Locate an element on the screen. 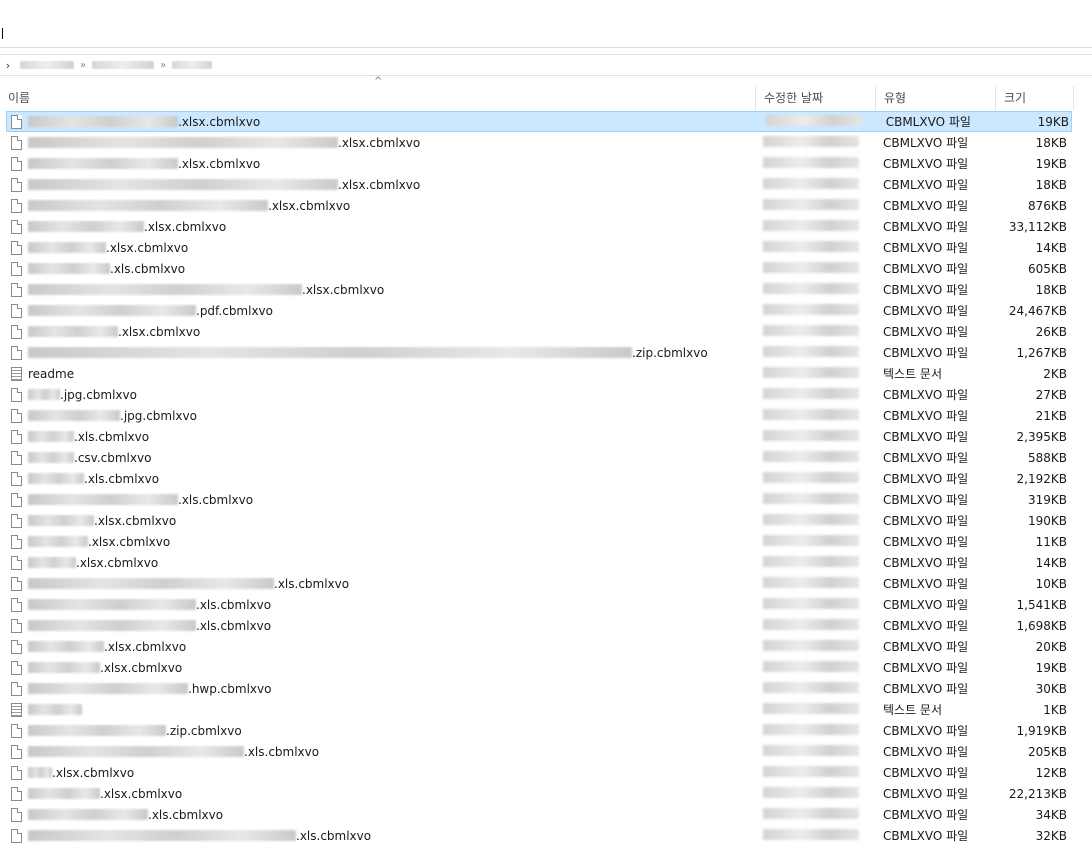 This screenshot has width=1092, height=850. file-row: .xlsx.cbmlxvo CBMLXVO 파일 11KB is located at coordinates (546, 541).